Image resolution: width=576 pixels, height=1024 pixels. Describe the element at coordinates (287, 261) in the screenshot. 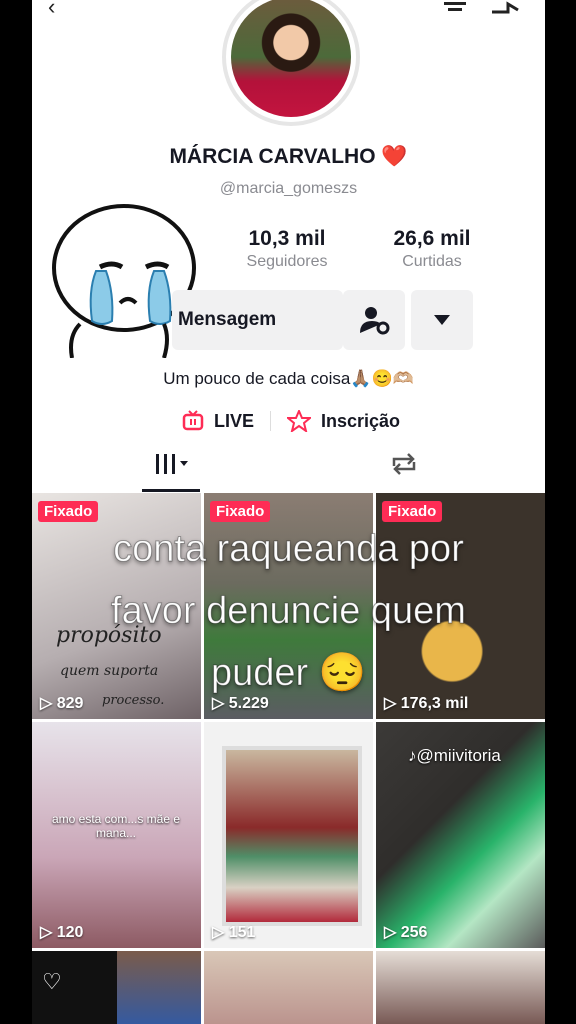

I see `followers-label: Seguidores` at that location.